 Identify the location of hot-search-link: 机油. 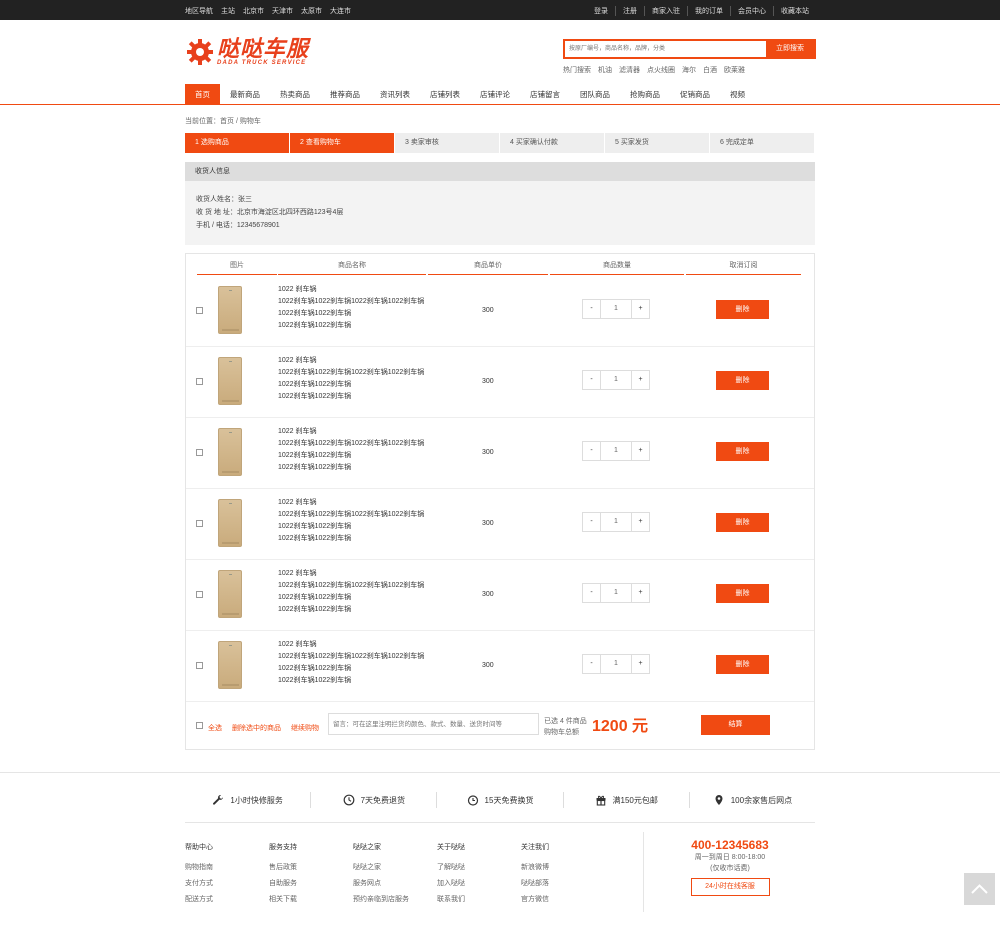
(605, 70).